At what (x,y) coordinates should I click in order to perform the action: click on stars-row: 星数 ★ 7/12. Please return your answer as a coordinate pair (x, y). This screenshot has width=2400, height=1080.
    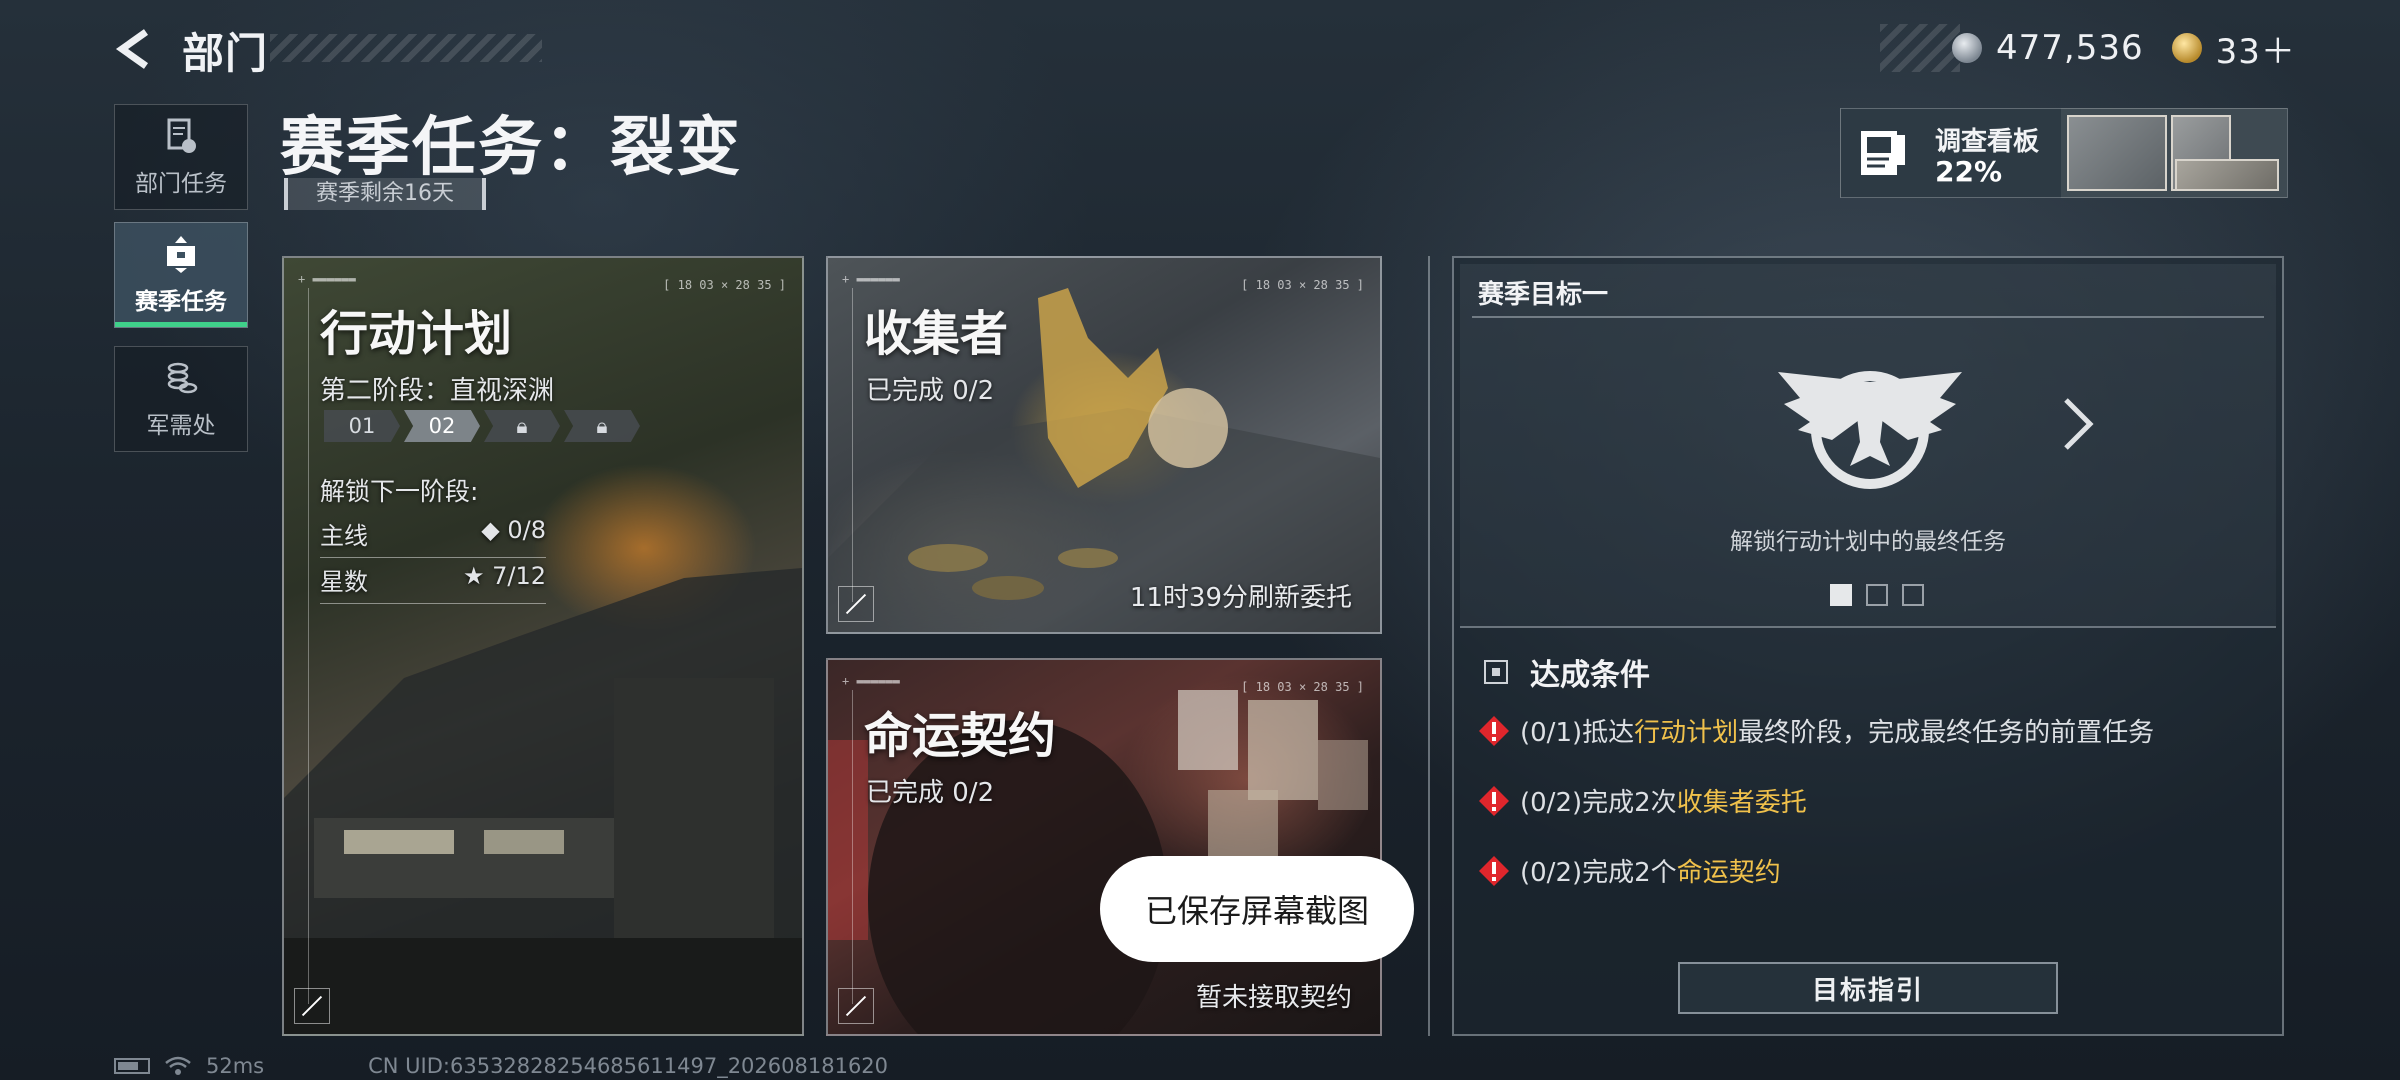
    Looking at the image, I should click on (433, 583).